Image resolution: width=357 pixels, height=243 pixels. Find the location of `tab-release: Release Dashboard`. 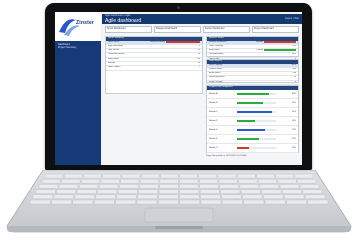

tab-release: Release Dashboard is located at coordinates (177, 29).